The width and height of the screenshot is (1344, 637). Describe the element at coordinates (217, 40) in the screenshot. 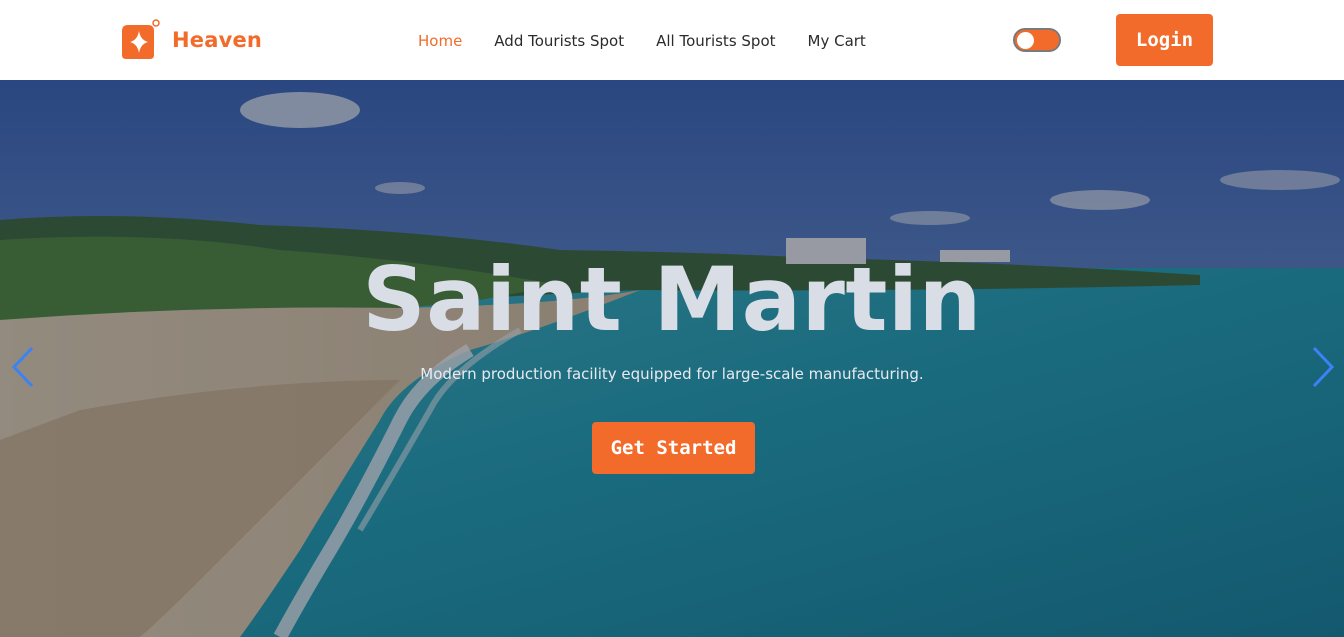

I see `brand-name: Heaven` at that location.